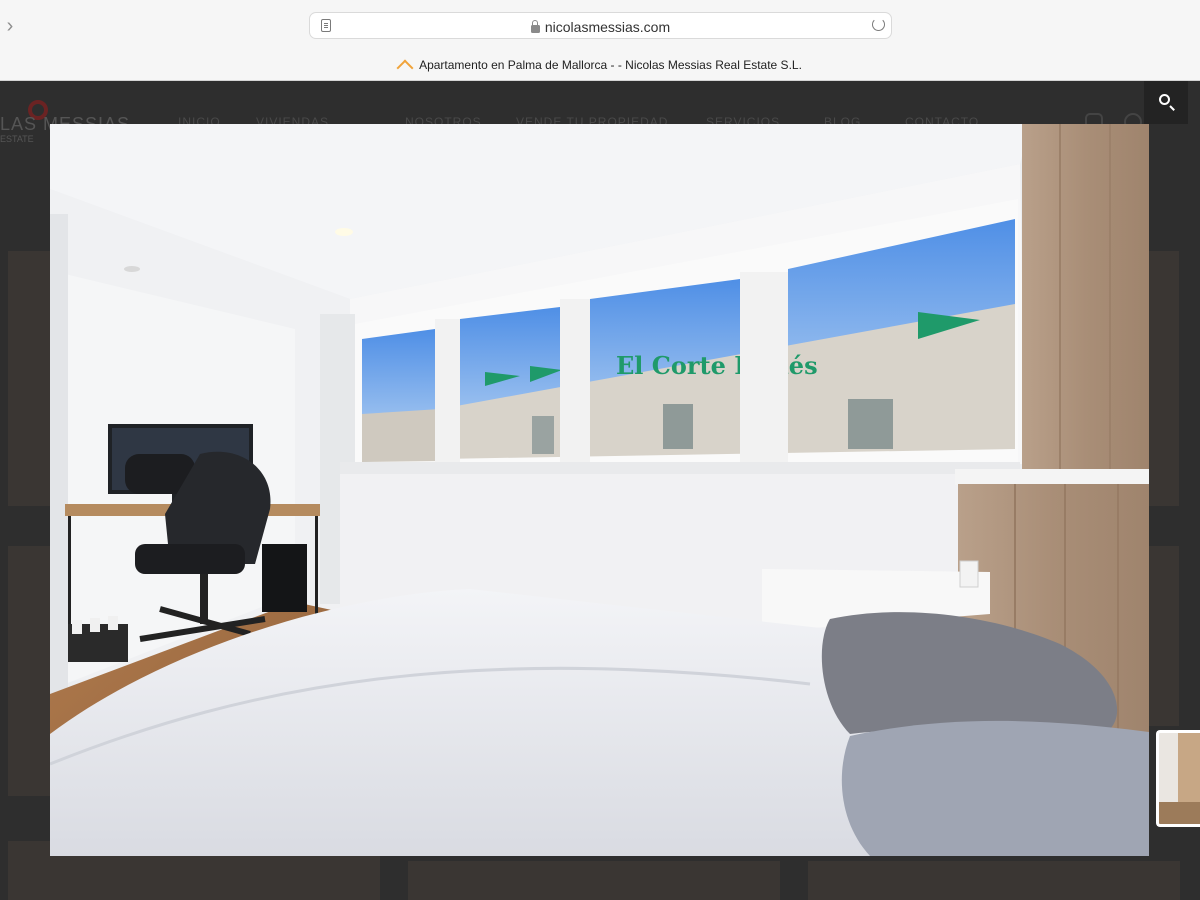 The height and width of the screenshot is (900, 1200). Describe the element at coordinates (878, 24) in the screenshot. I see `reload-icon` at that location.